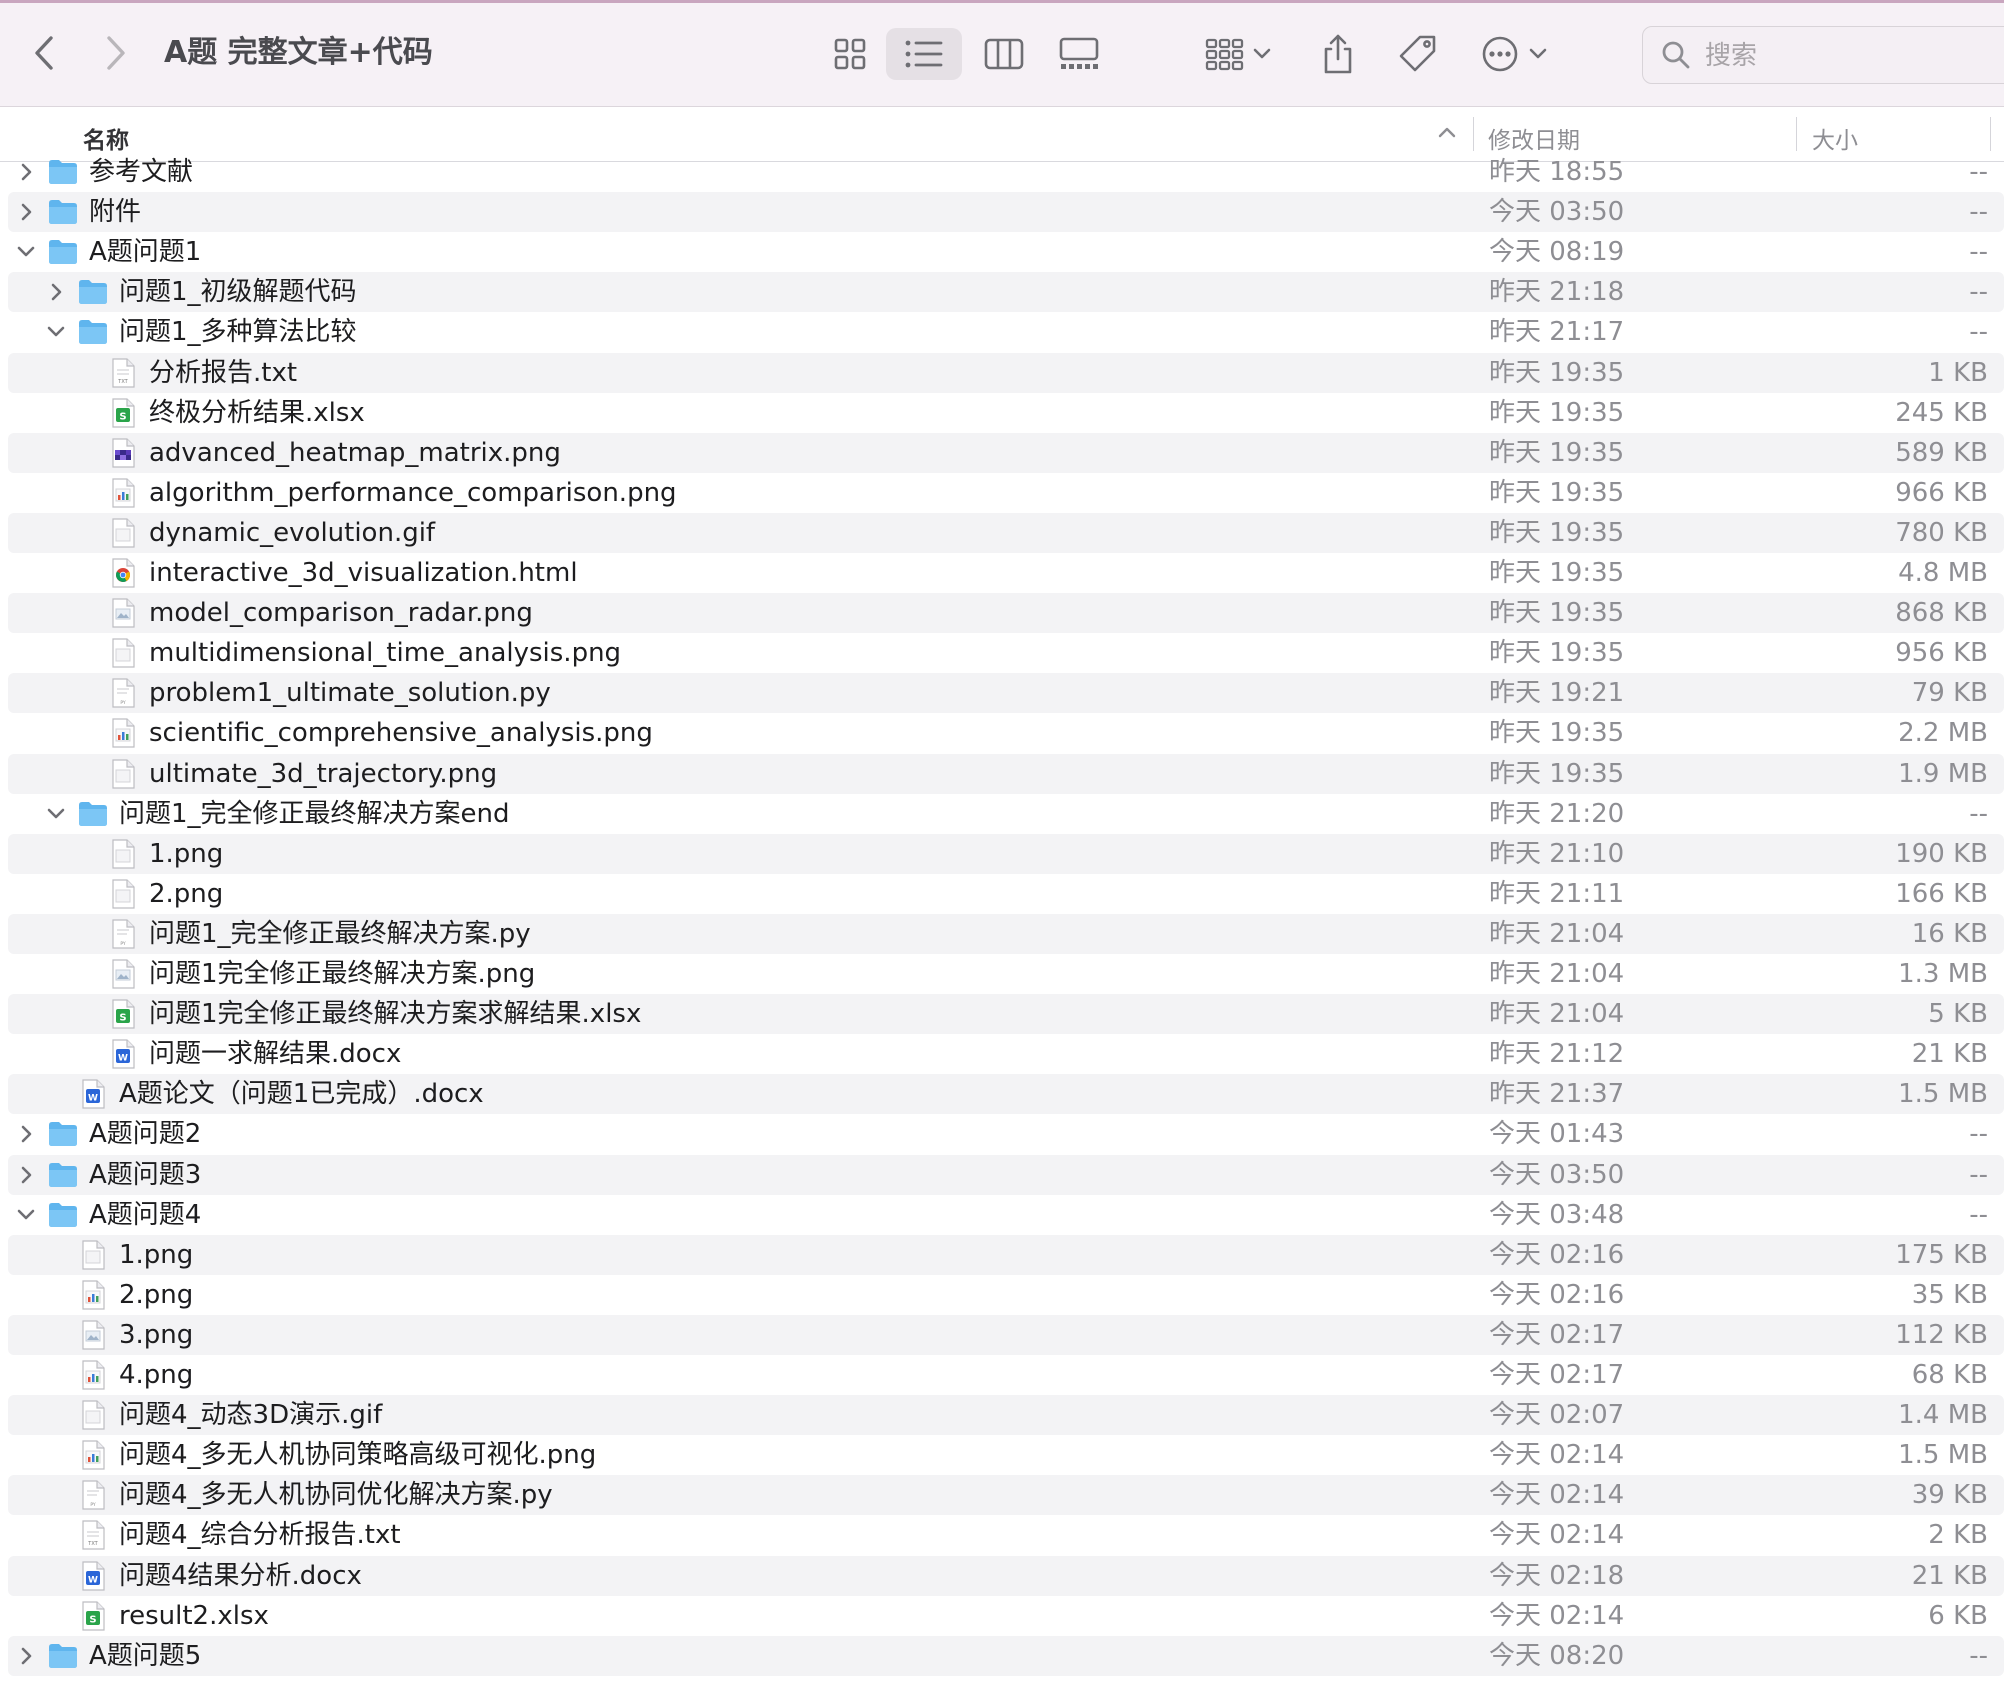 The height and width of the screenshot is (1686, 2004). I want to click on file-row: TXT 分析报告.txt 昨天 19:35 1 KB, so click(1006, 372).